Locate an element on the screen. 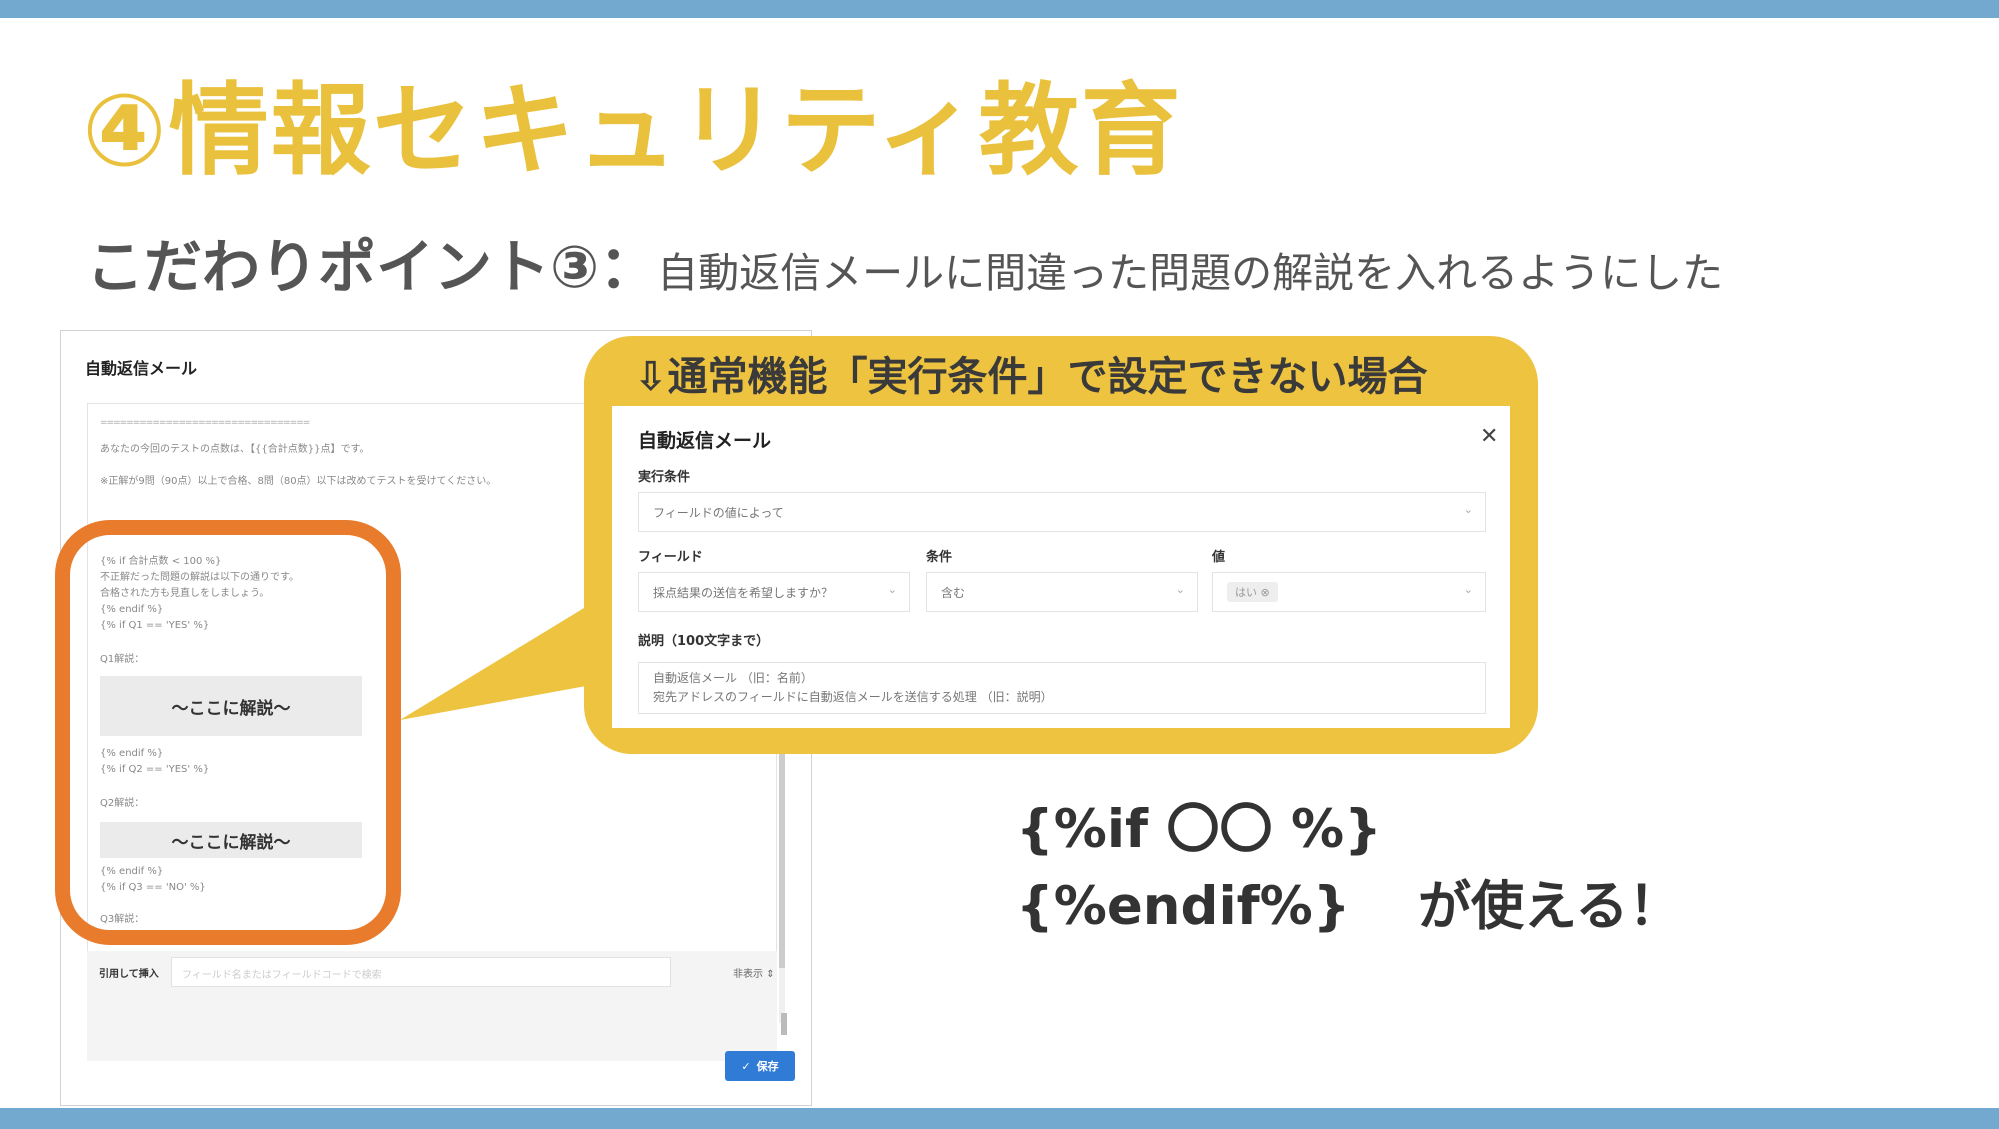  description-label: 説明（100文字まで） is located at coordinates (704, 641).